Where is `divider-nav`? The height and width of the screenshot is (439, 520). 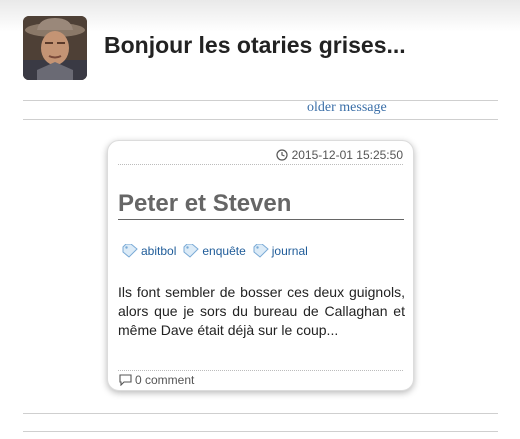
divider-nav is located at coordinates (260, 119).